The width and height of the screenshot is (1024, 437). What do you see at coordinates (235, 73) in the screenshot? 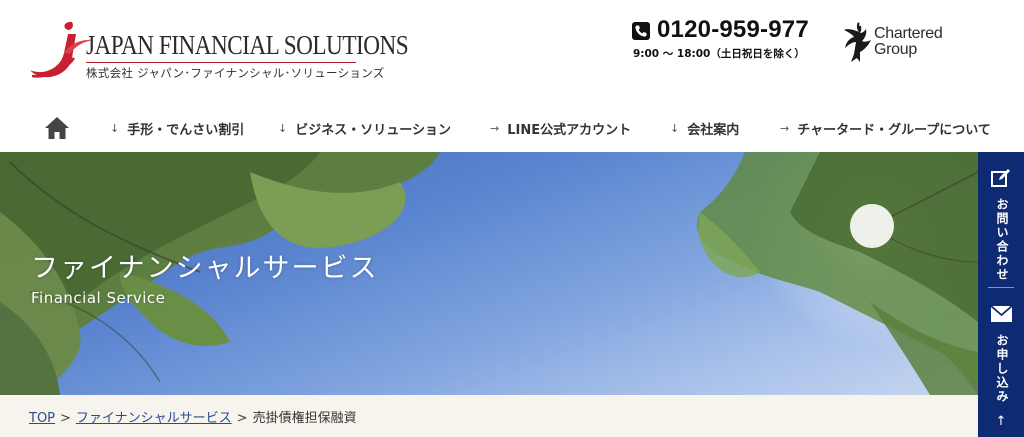
I see `logo-japanese-name: 株式会社 ジャパン･ファイナンシャル･ソリューションズ` at bounding box center [235, 73].